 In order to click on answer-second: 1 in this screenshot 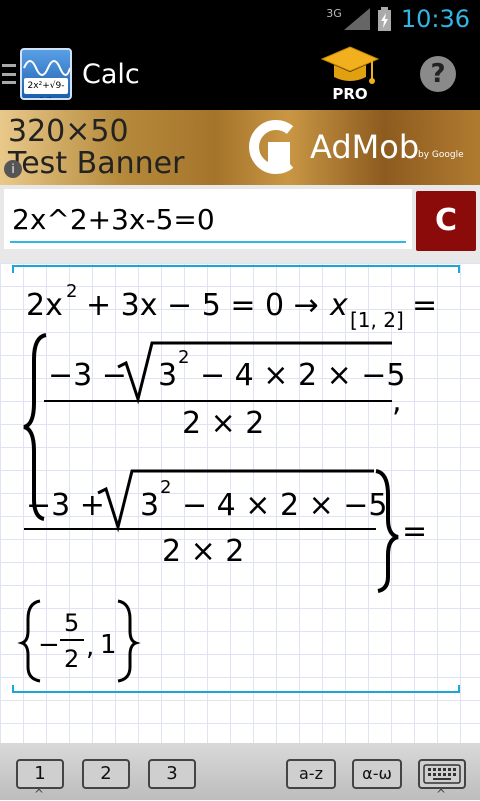, I will do `click(108, 645)`.